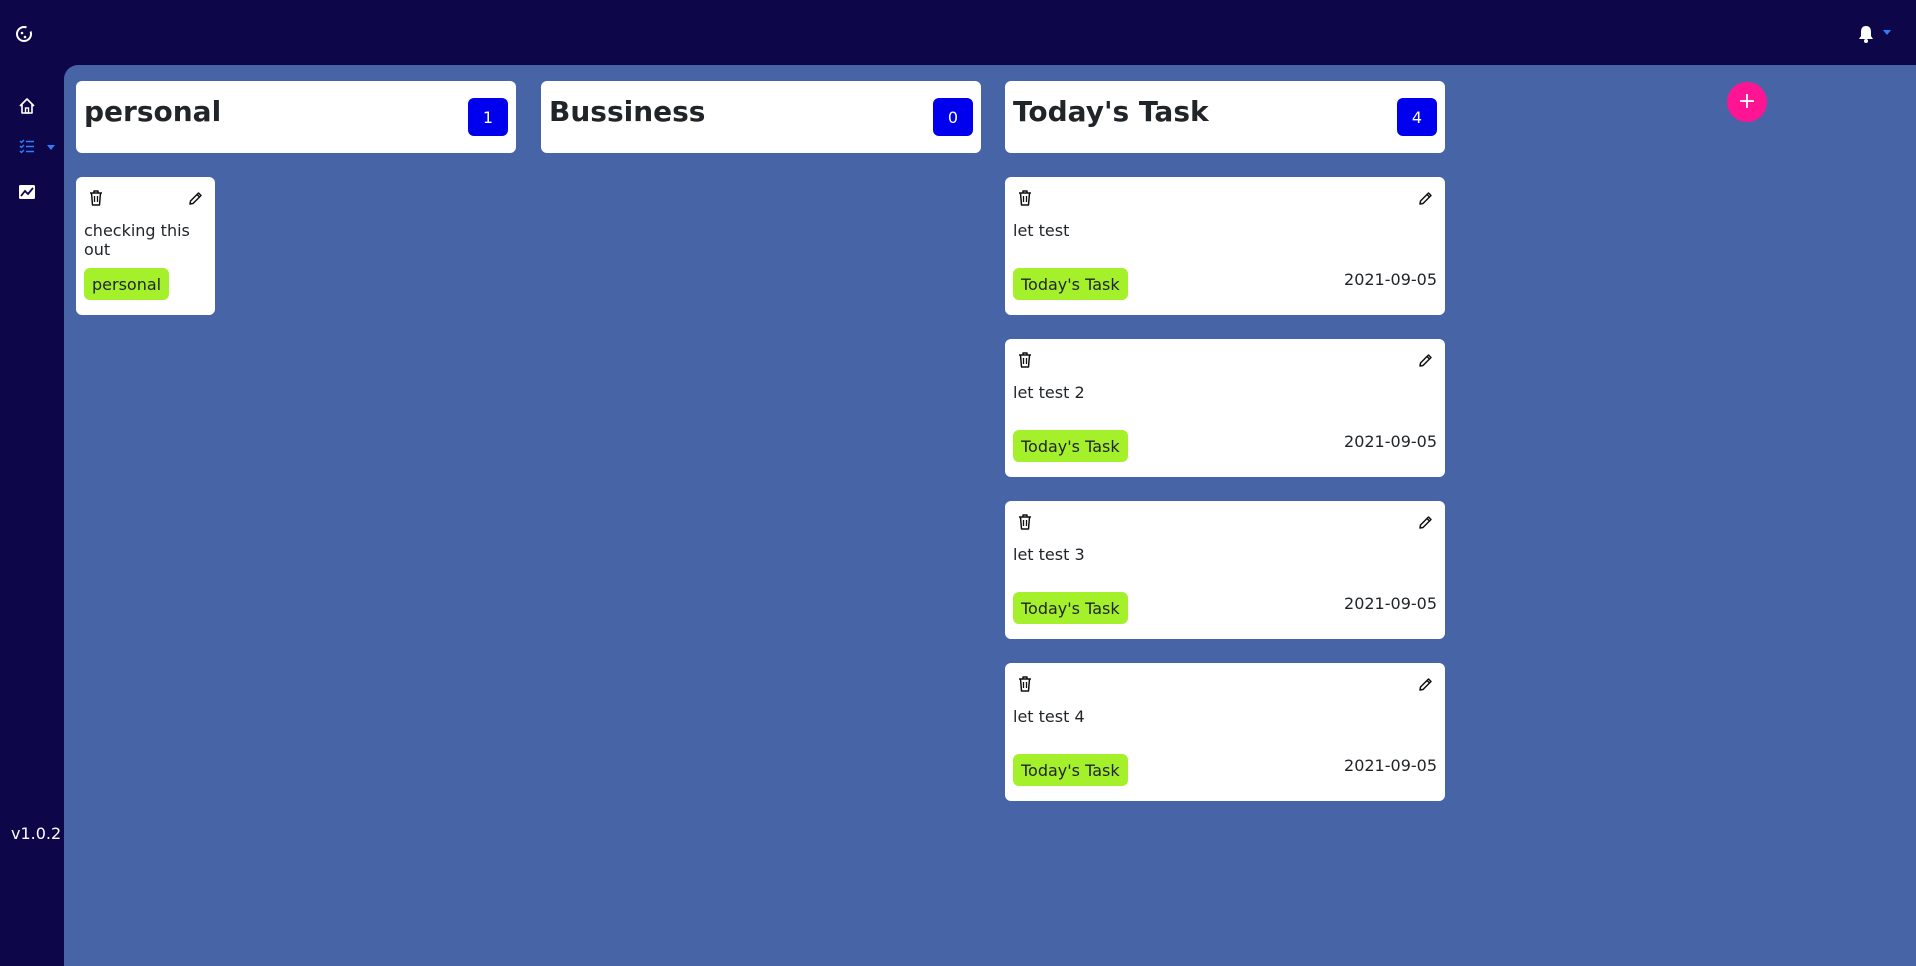  I want to click on task-card: checking this out personal, so click(145, 246).